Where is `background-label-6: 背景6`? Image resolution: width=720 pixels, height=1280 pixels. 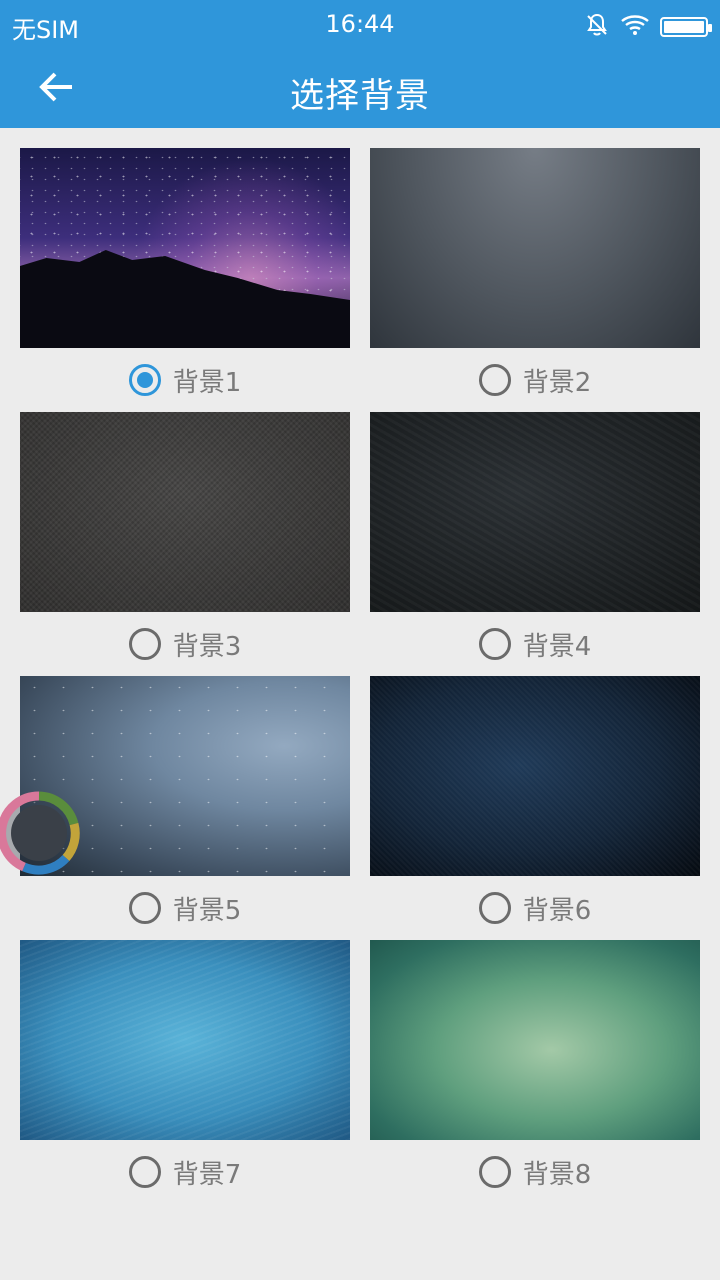
background-label-6: 背景6 is located at coordinates (557, 910).